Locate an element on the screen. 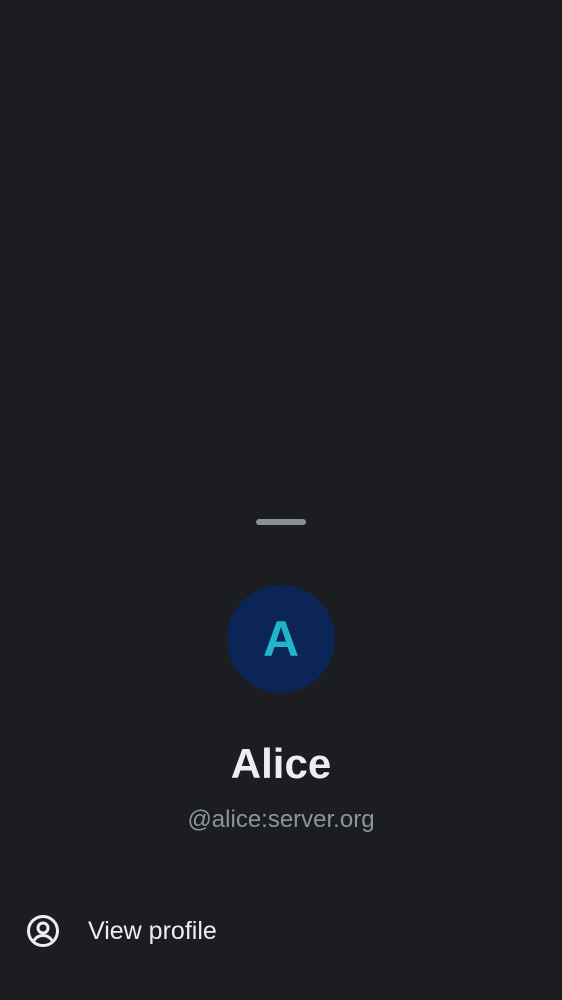 The width and height of the screenshot is (562, 1000). view-profile-button: View profile is located at coordinates (281, 931).